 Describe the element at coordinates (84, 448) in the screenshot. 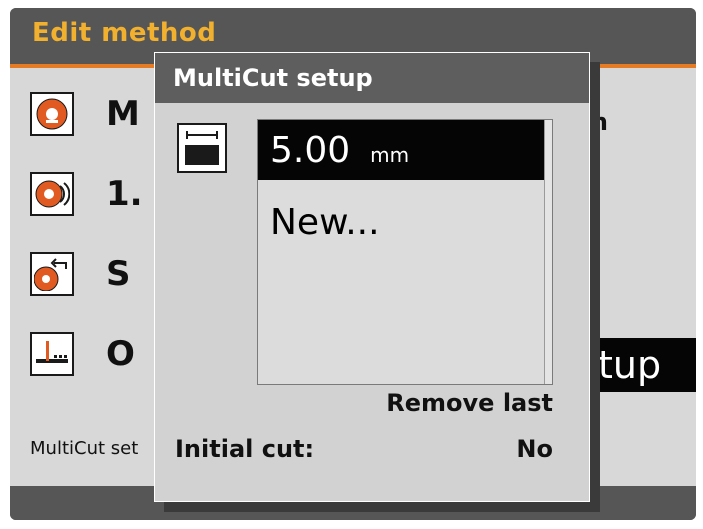

I see `status-text: MultiCut set` at that location.